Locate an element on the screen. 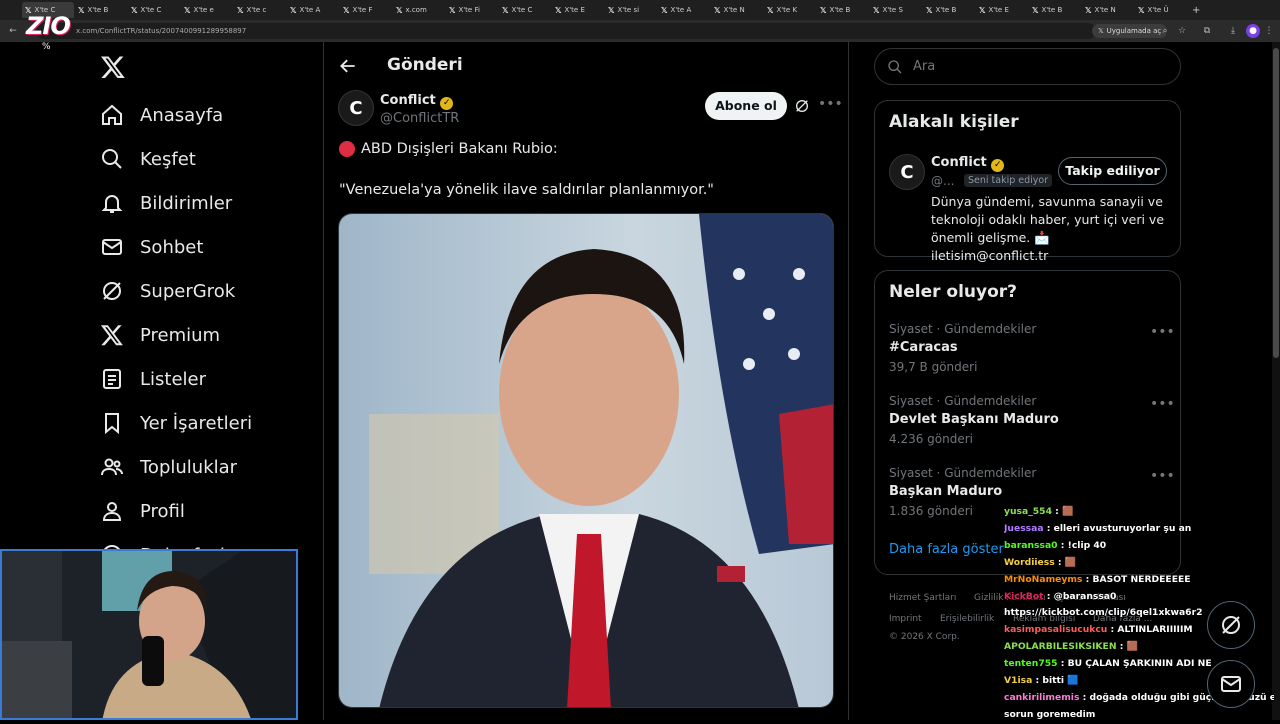 This screenshot has height=724, width=1280. x-icon is located at coordinates (111, 335).